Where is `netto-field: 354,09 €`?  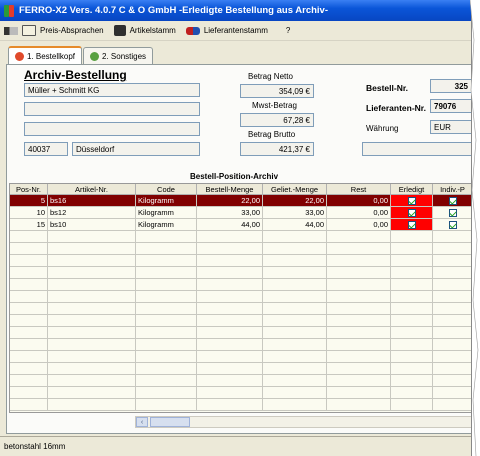 netto-field: 354,09 € is located at coordinates (277, 91).